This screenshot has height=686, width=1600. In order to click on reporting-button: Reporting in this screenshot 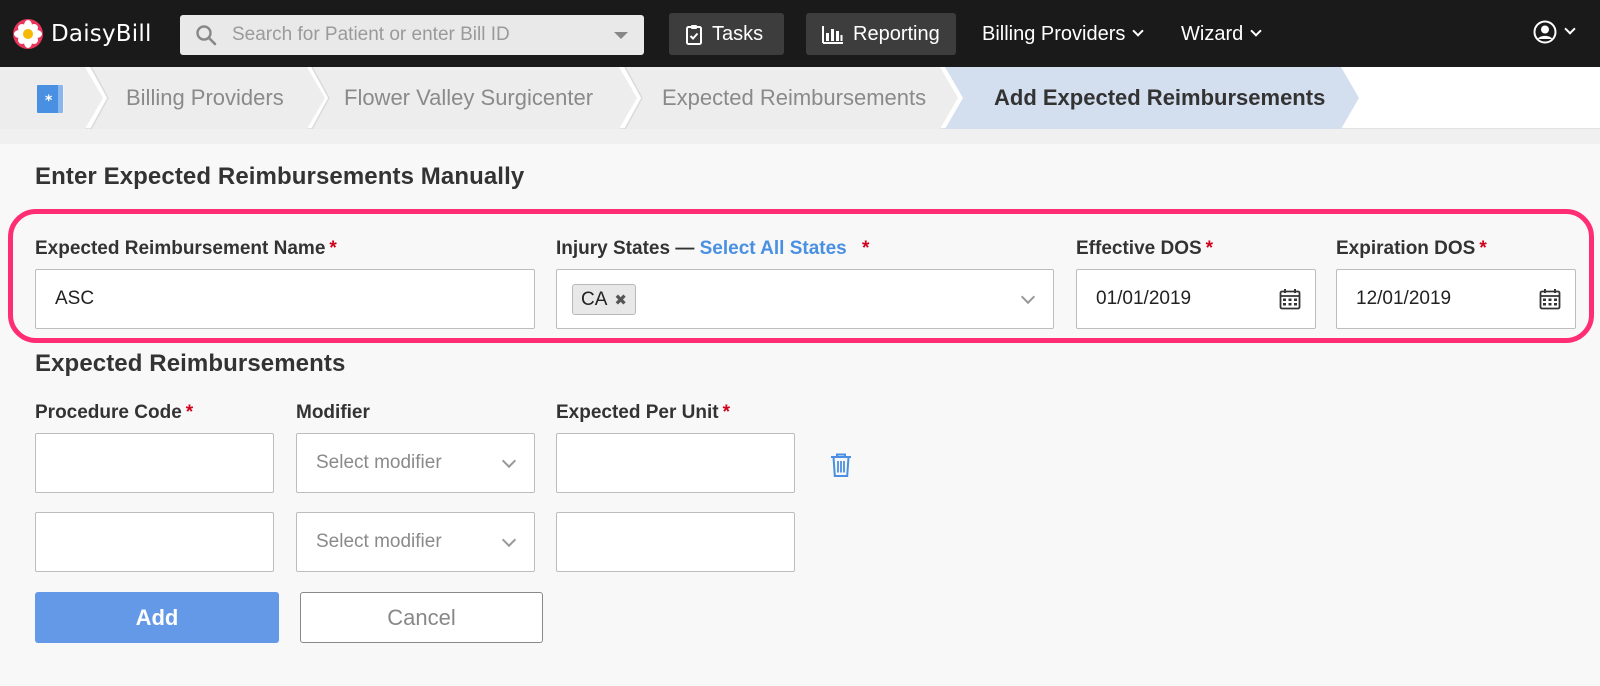, I will do `click(881, 34)`.